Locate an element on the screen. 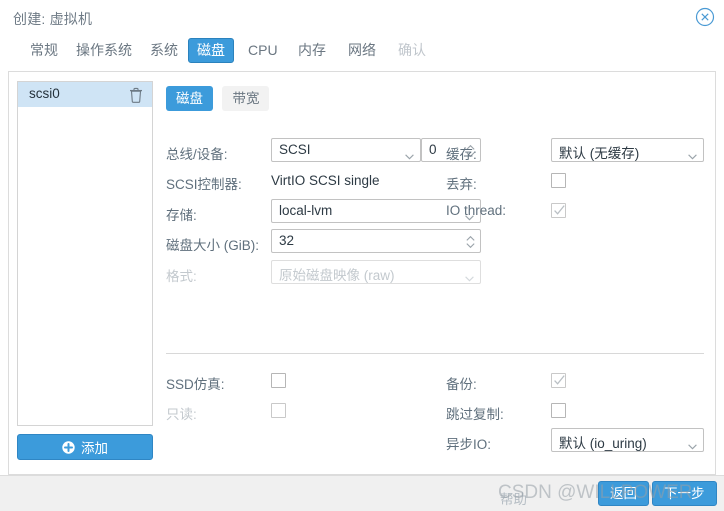  scsi-controller-label: SCSI控制器: is located at coordinates (204, 184).